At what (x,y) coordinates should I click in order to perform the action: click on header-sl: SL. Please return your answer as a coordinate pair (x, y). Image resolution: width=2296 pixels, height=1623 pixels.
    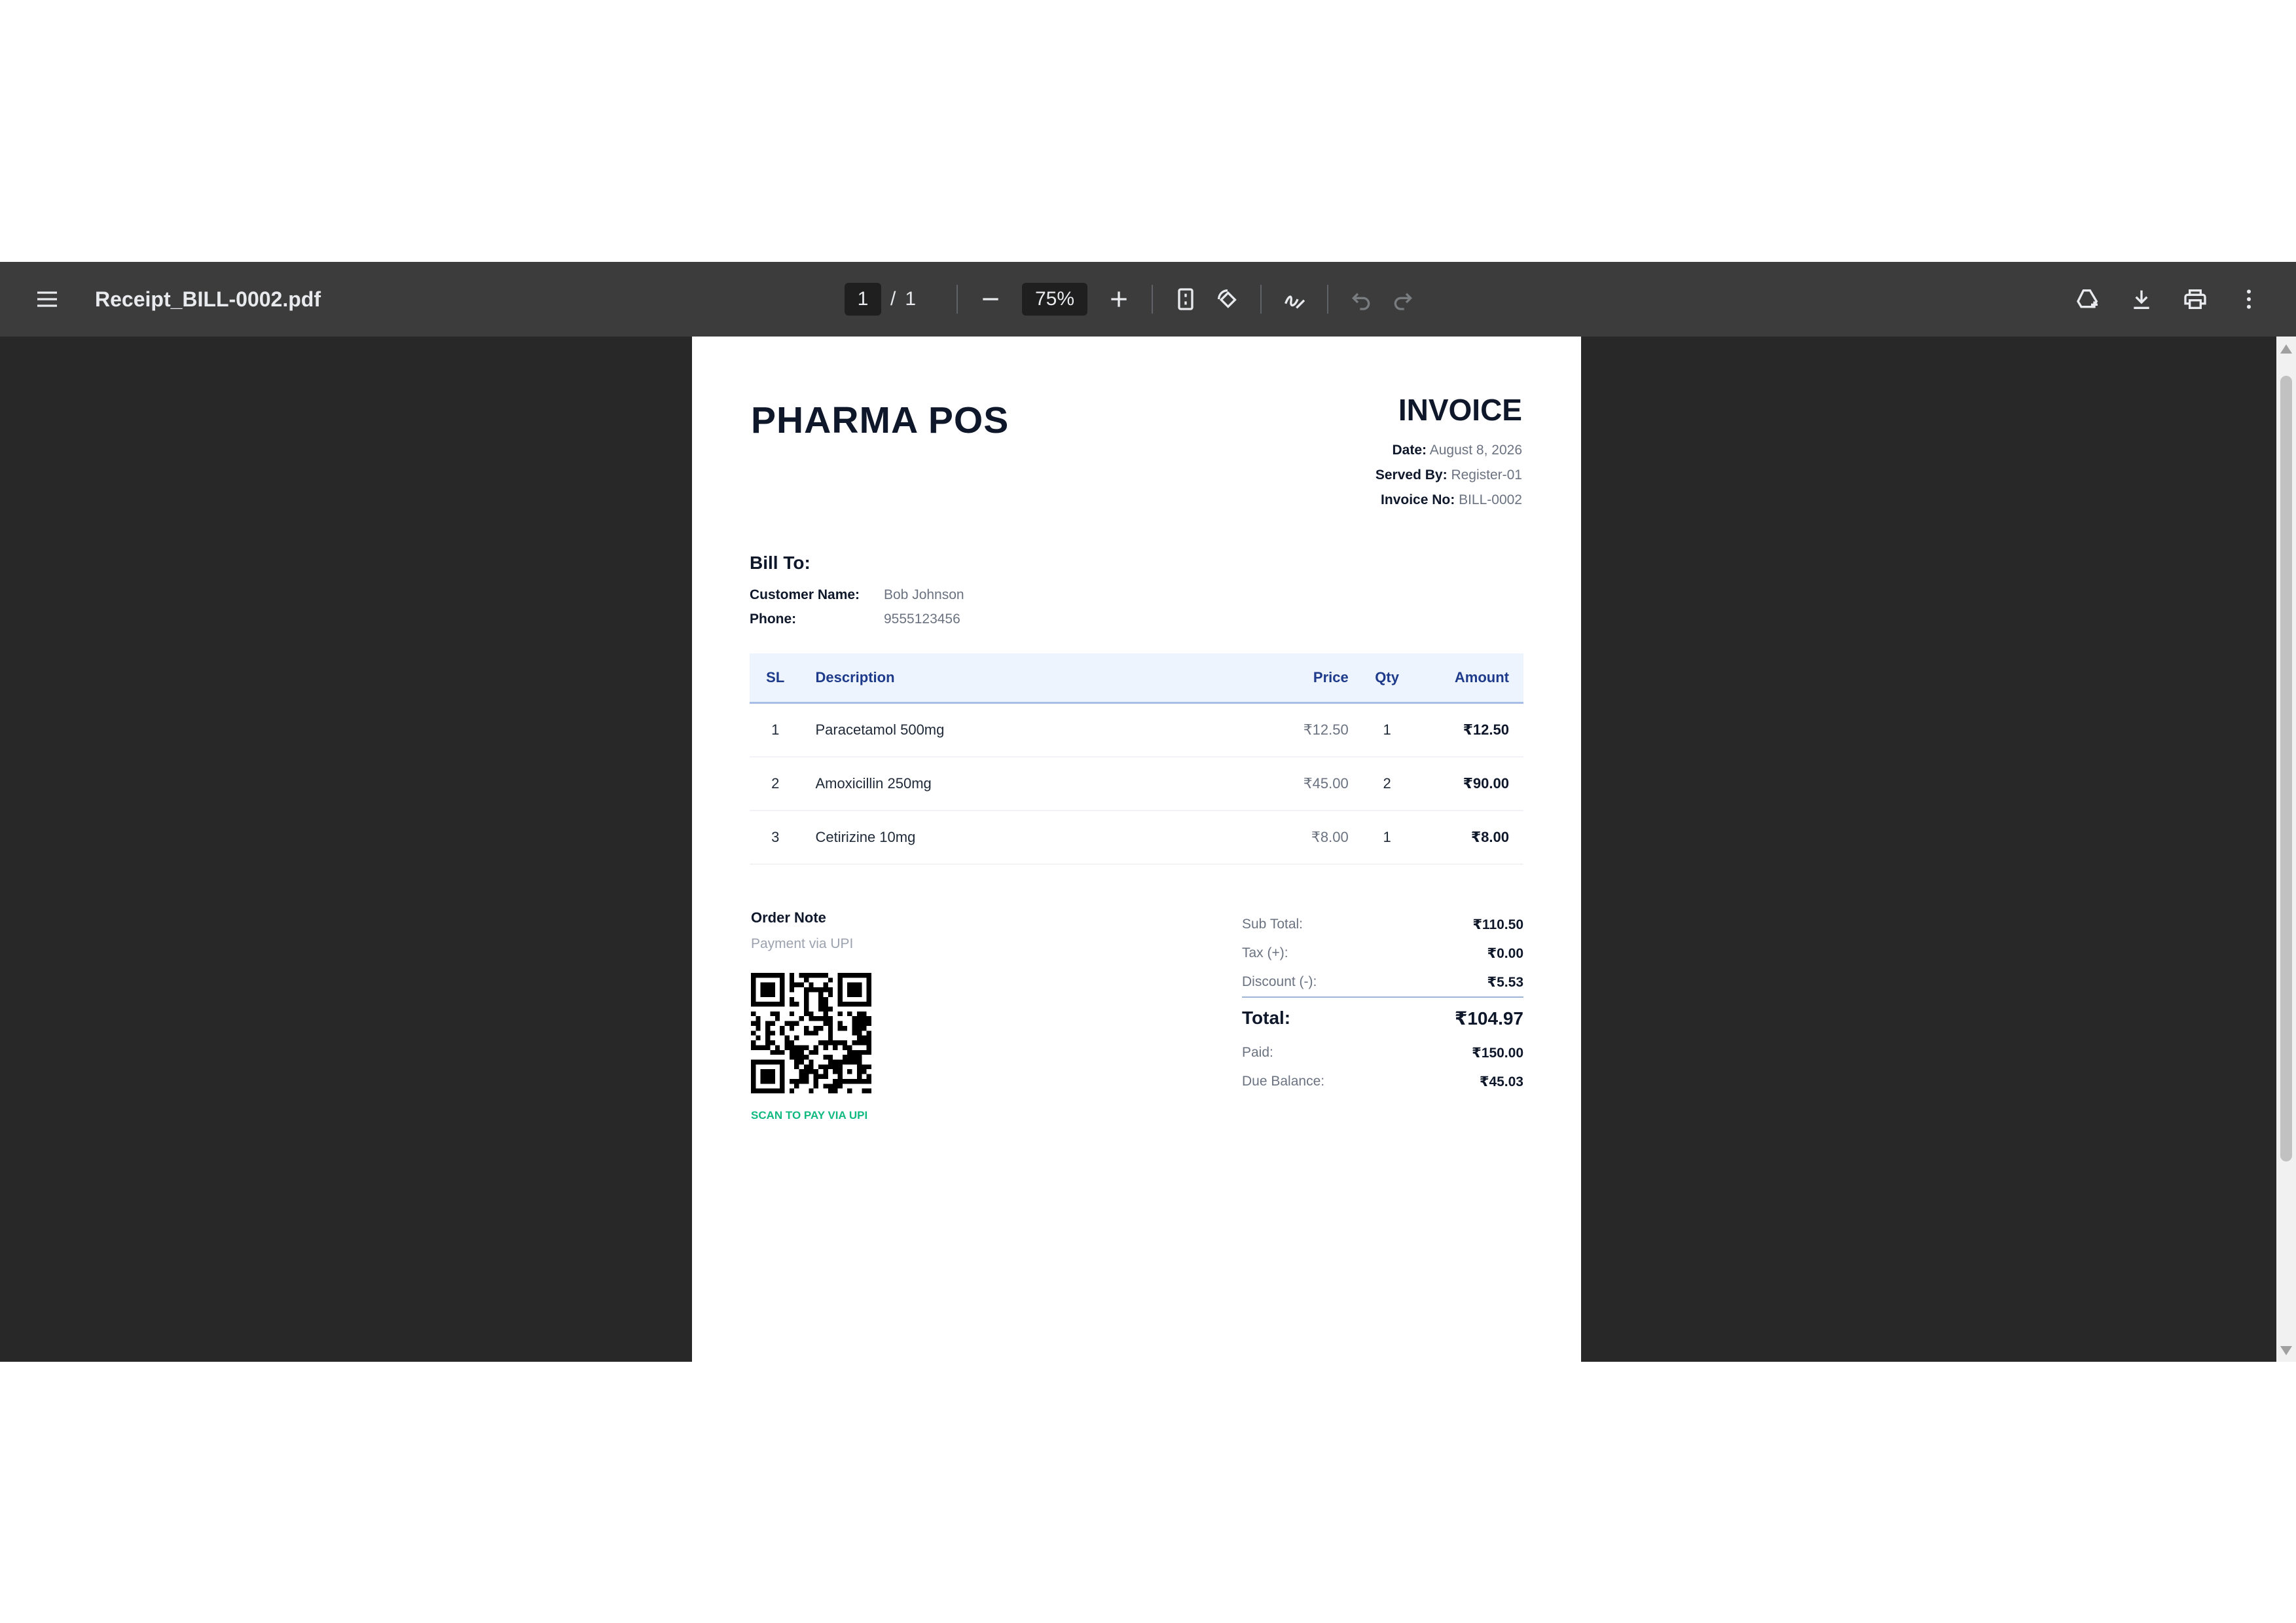
    Looking at the image, I should click on (775, 677).